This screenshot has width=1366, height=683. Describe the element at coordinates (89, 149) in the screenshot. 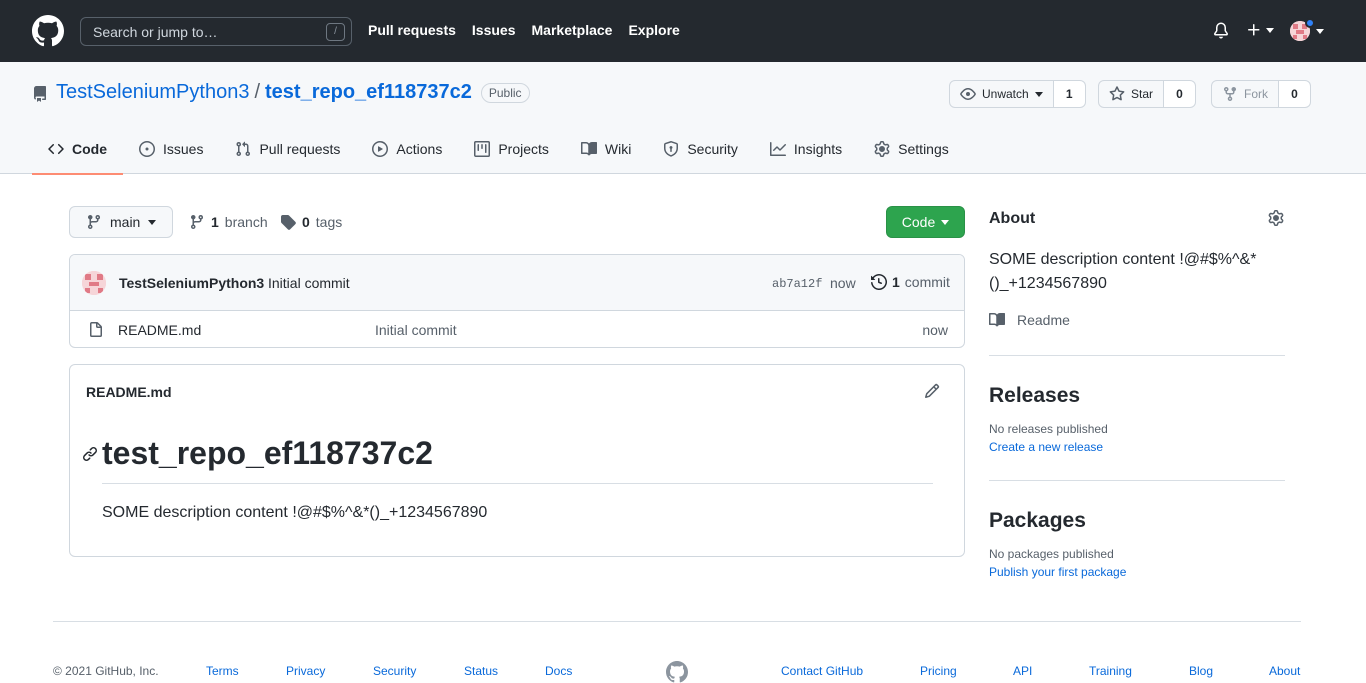

I see `tab-code-label: Code` at that location.